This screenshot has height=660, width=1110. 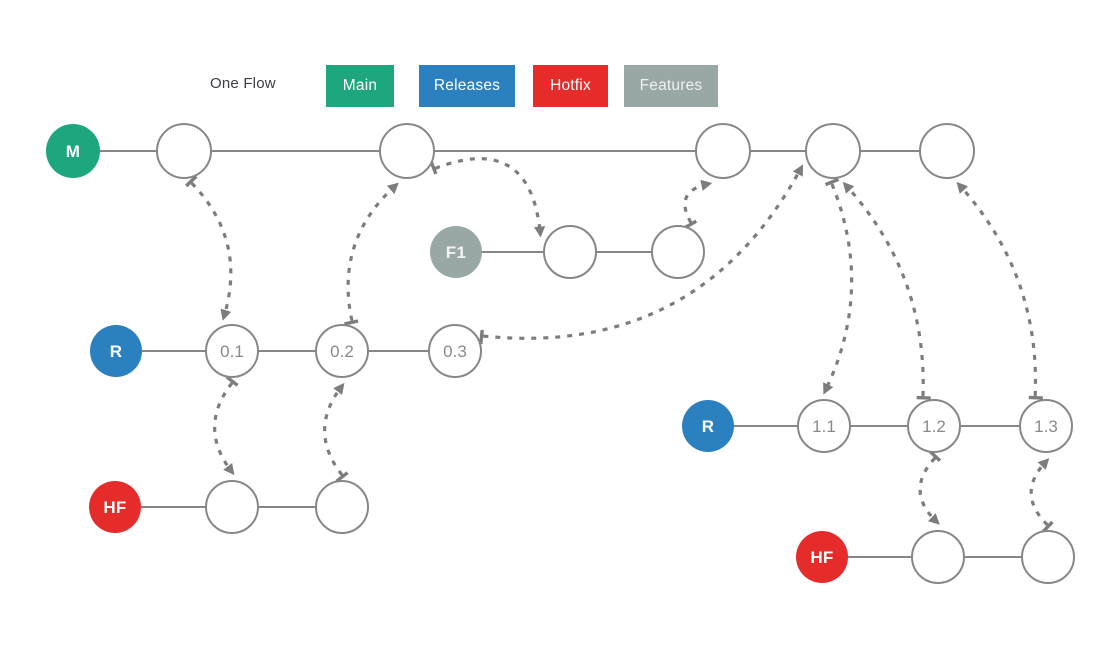 What do you see at coordinates (555, 630) in the screenshot?
I see `time-axis: Time >>>` at bounding box center [555, 630].